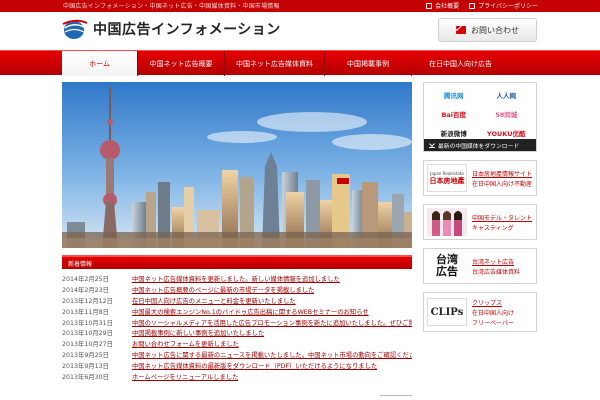 This screenshot has height=400, width=600. Describe the element at coordinates (508, 6) in the screenshot. I see `privacy-link-label: プライバシーポリシー` at that location.